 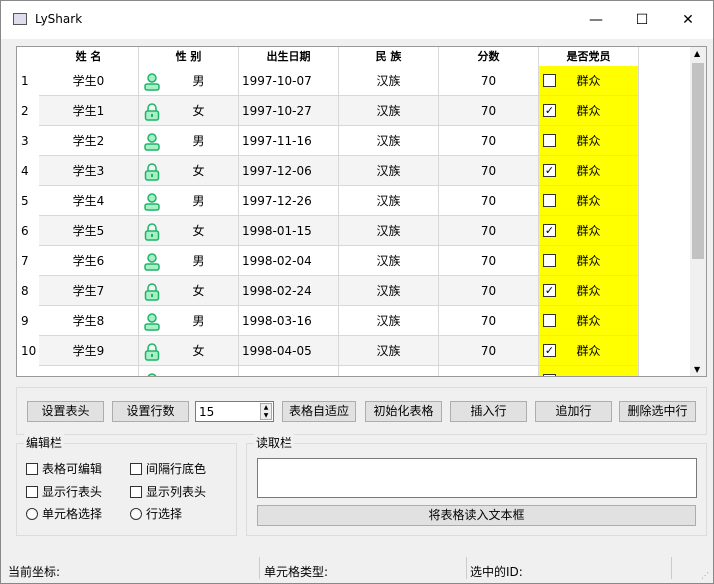 What do you see at coordinates (289, 291) in the screenshot?
I see `cell-birth: 1998-02-24` at bounding box center [289, 291].